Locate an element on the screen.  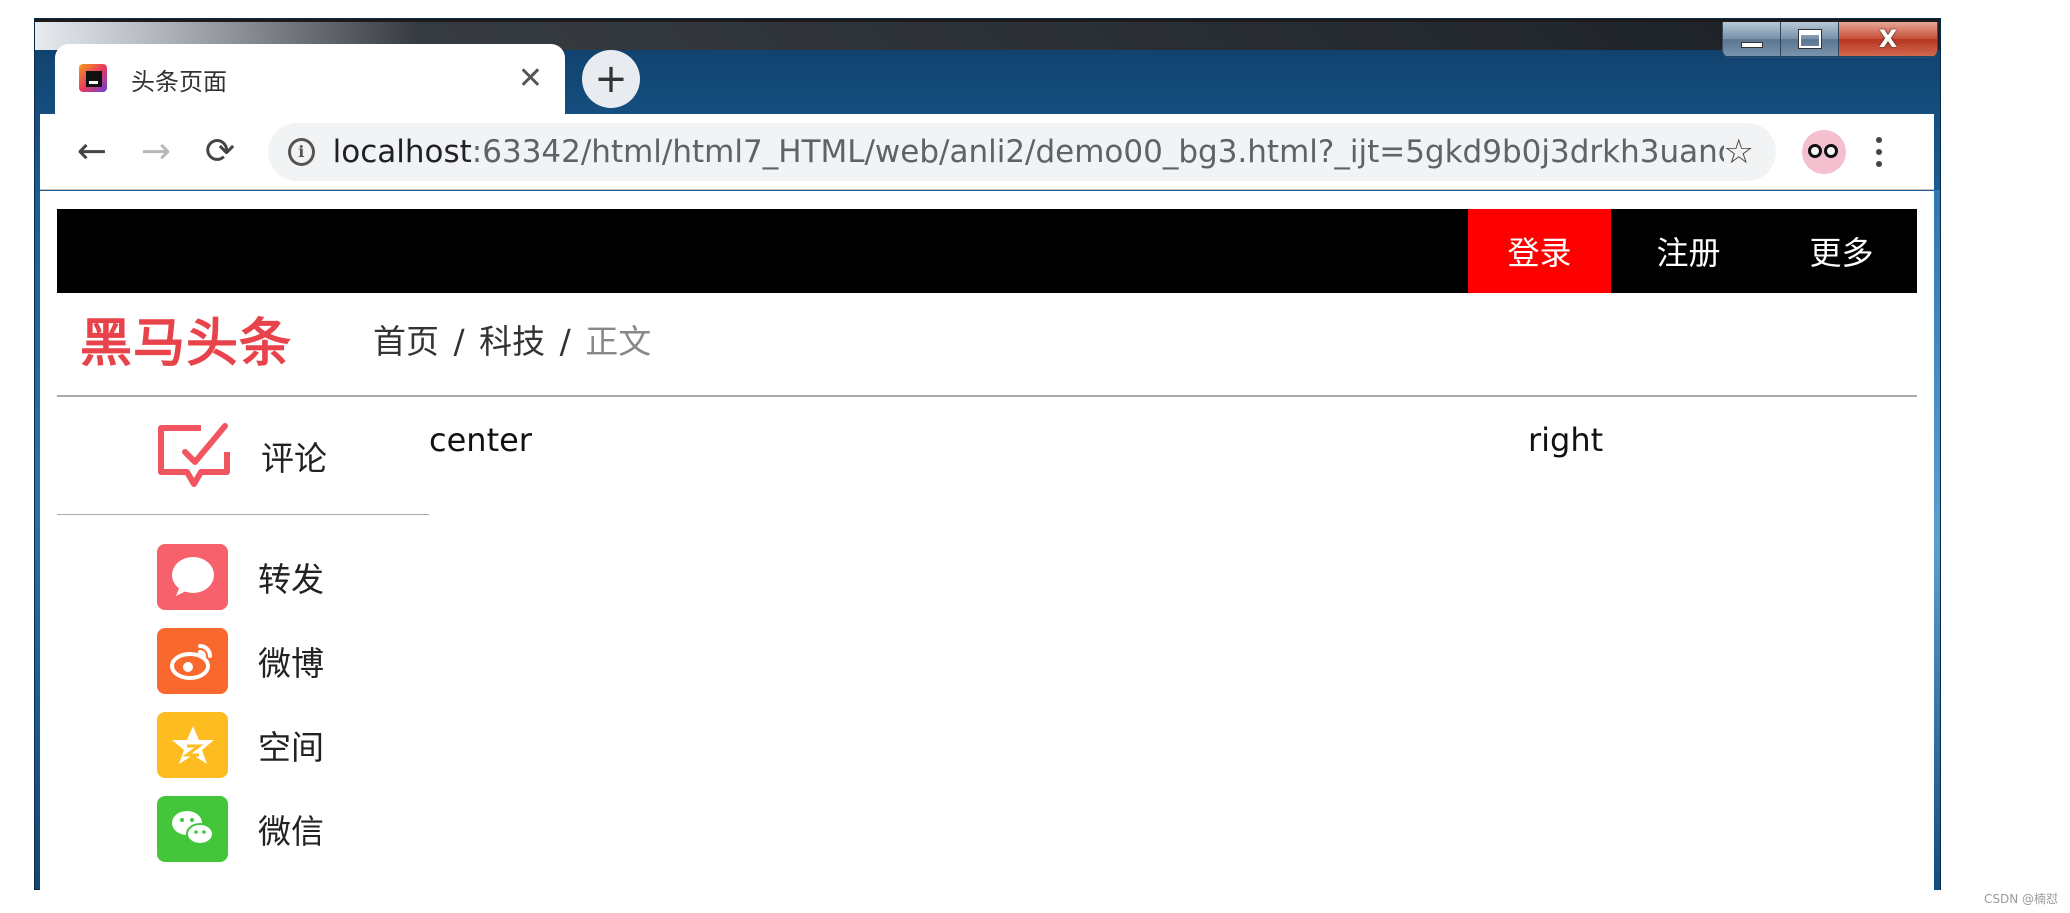
minimize-icon is located at coordinates (1751, 45).